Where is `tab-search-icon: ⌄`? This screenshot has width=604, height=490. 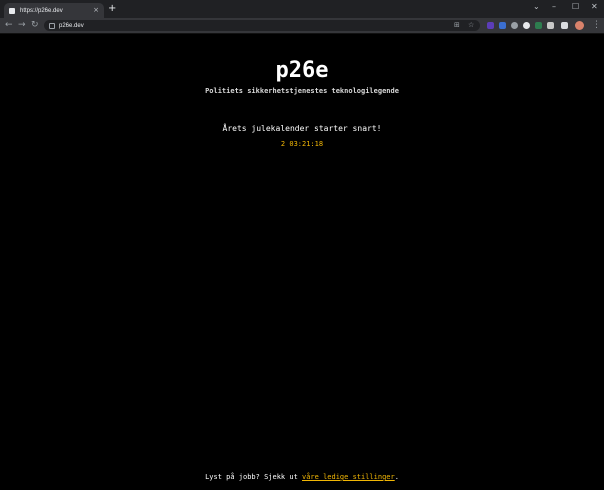 tab-search-icon: ⌄ is located at coordinates (536, 7).